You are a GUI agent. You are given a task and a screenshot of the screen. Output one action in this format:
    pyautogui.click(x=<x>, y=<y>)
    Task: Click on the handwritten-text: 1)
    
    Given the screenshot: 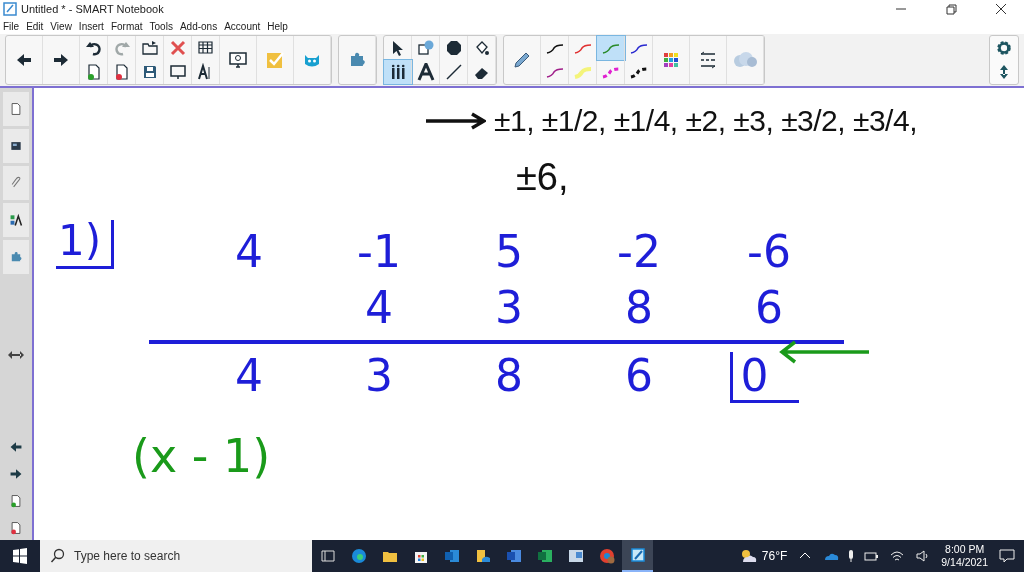 What is the action you would take?
    pyautogui.click(x=85, y=244)
    